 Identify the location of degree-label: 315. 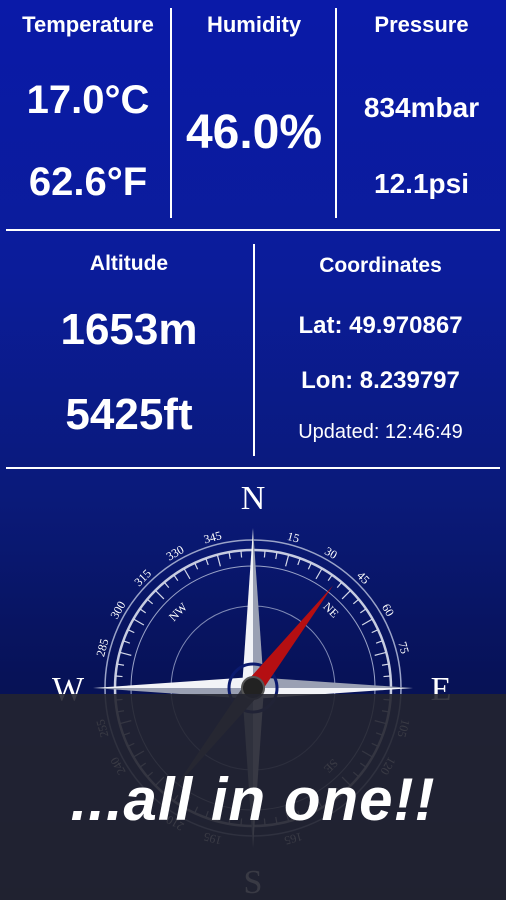
(142, 577).